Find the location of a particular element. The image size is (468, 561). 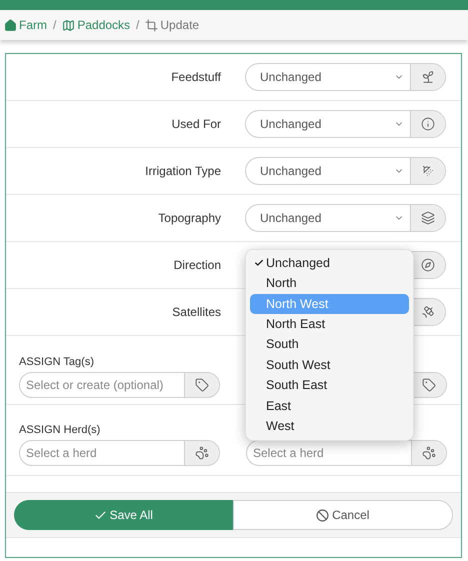

assign-label: ASSIGN Herd(s) is located at coordinates (59, 430).